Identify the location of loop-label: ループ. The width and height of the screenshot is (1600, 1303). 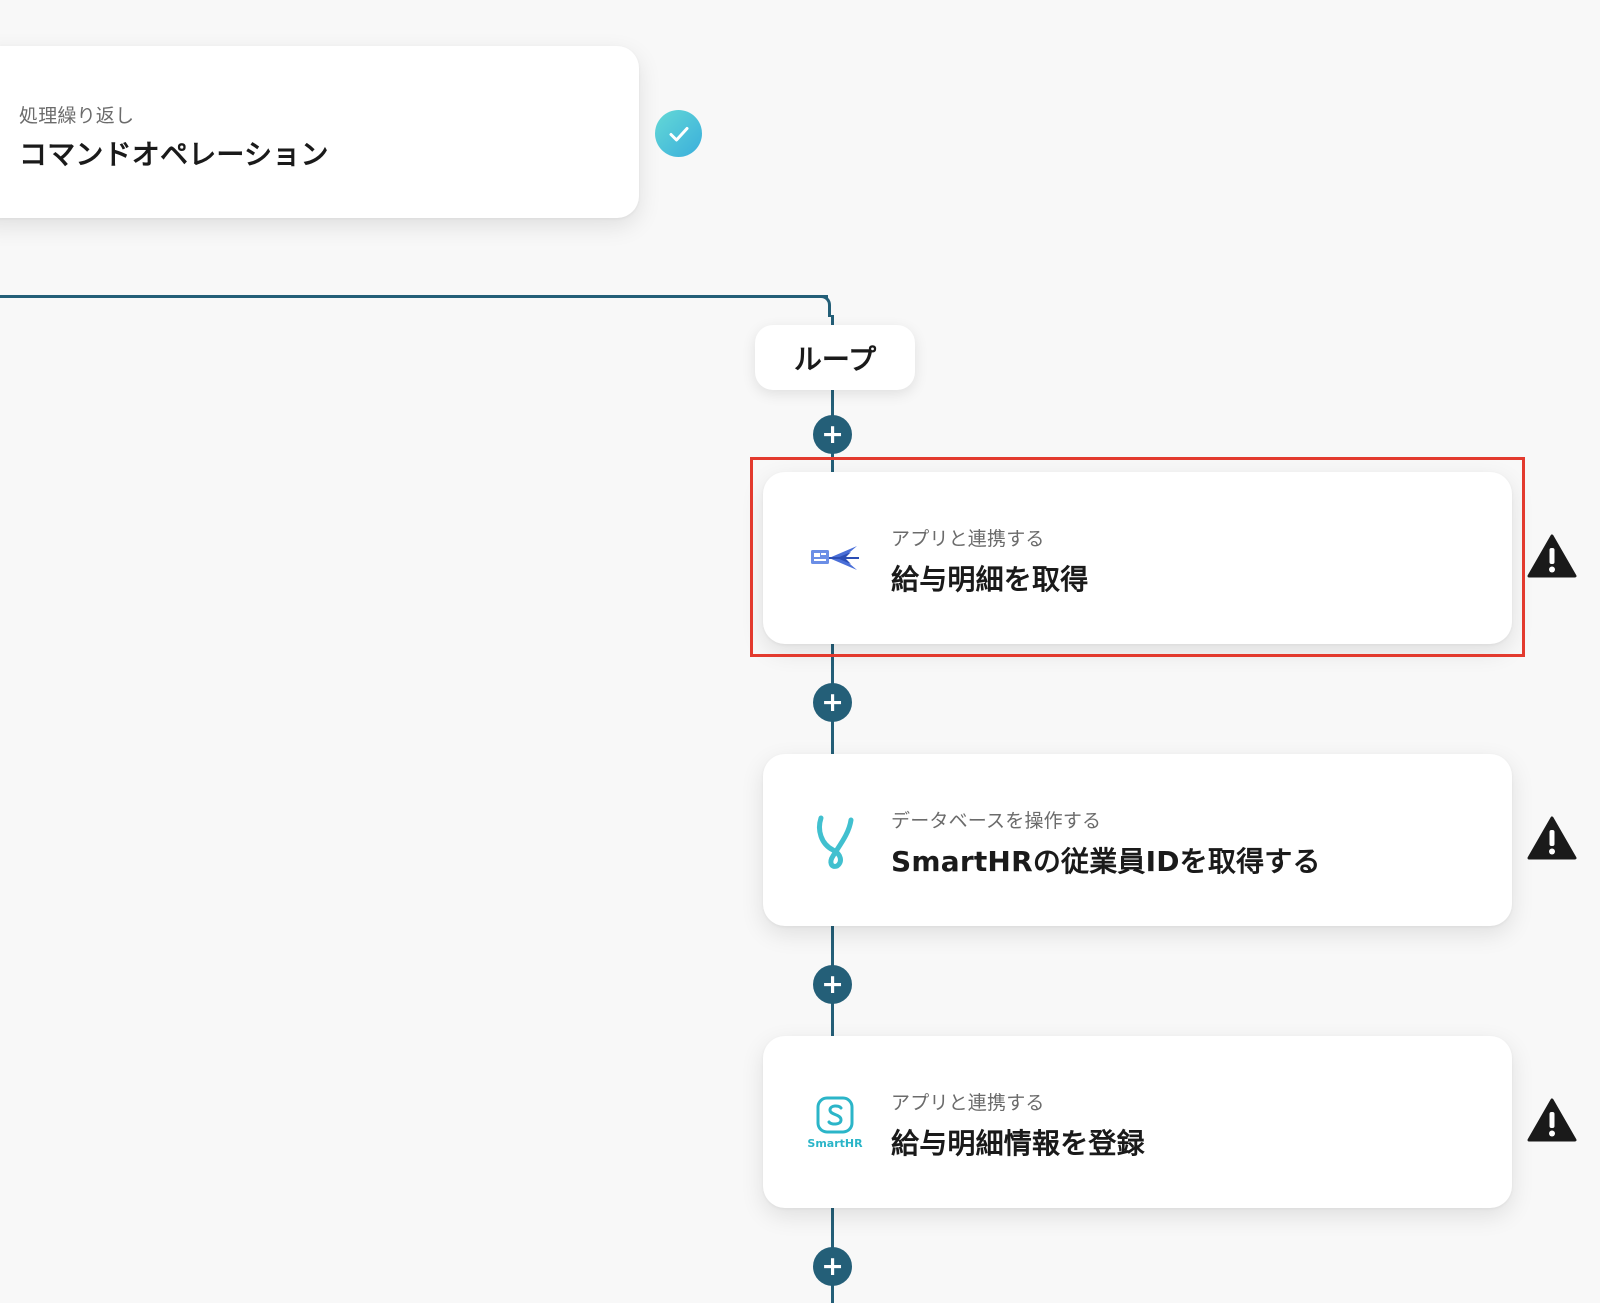
(835, 359).